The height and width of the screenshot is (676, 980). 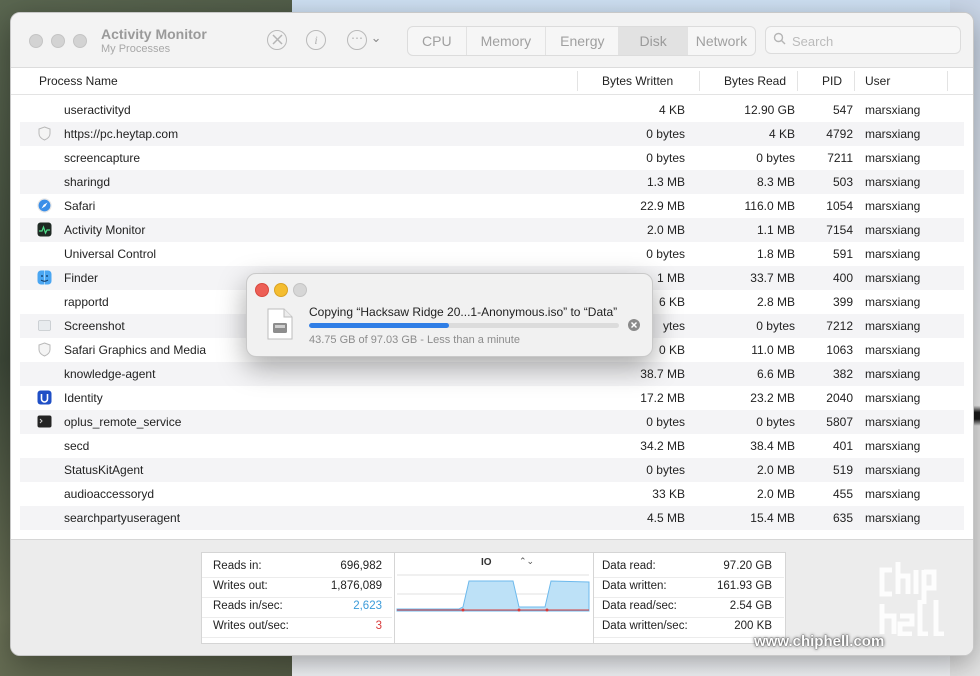 I want to click on process-name-cell: Universal Control, so click(x=110, y=254).